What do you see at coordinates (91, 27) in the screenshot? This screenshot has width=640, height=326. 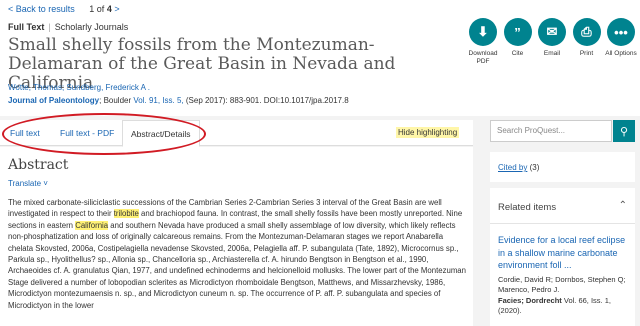 I see `source-type: Scholarly Journals` at bounding box center [91, 27].